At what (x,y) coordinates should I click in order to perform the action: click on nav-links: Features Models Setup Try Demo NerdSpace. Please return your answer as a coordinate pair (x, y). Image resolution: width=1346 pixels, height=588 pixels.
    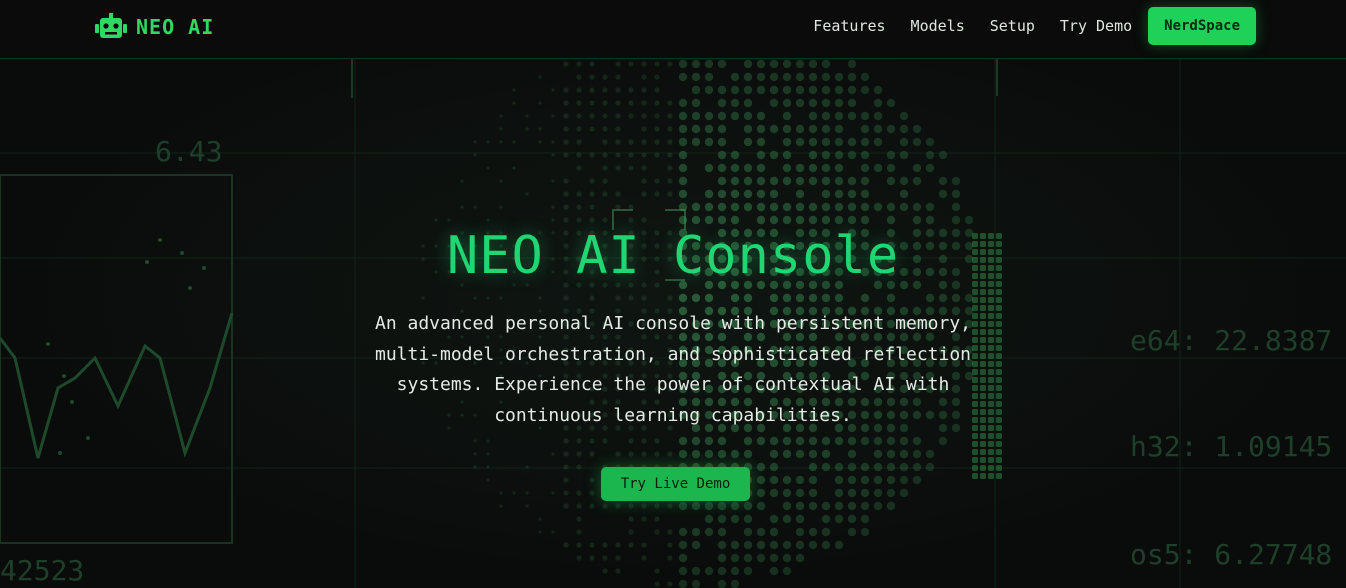
    Looking at the image, I should click on (1022, 26).